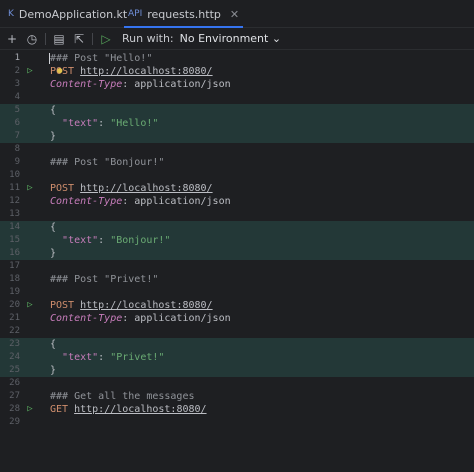 The width and height of the screenshot is (474, 472). Describe the element at coordinates (67, 14) in the screenshot. I see `tab-demo-application: K DemoApplication.kt` at that location.